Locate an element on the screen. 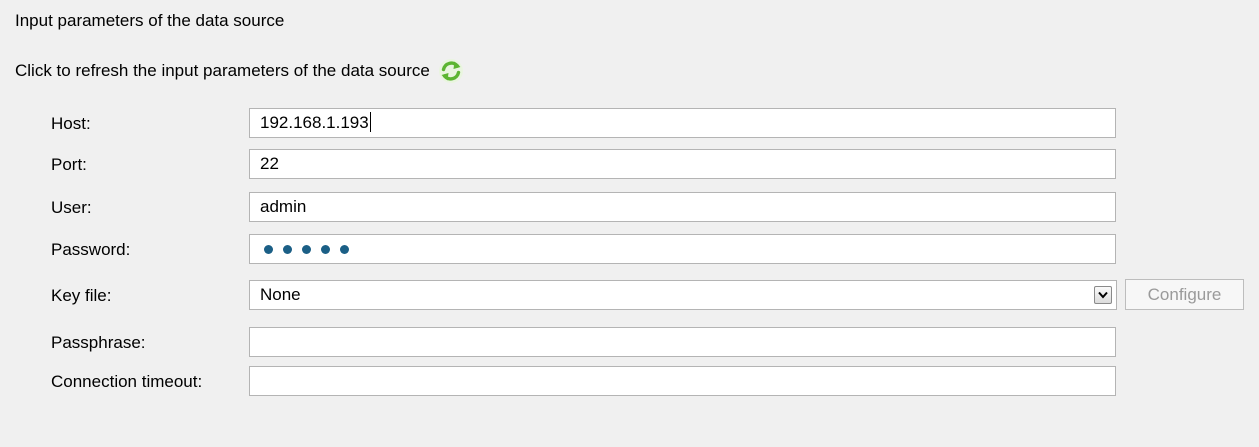 The image size is (1259, 447). port-input: 22 is located at coordinates (682, 164).